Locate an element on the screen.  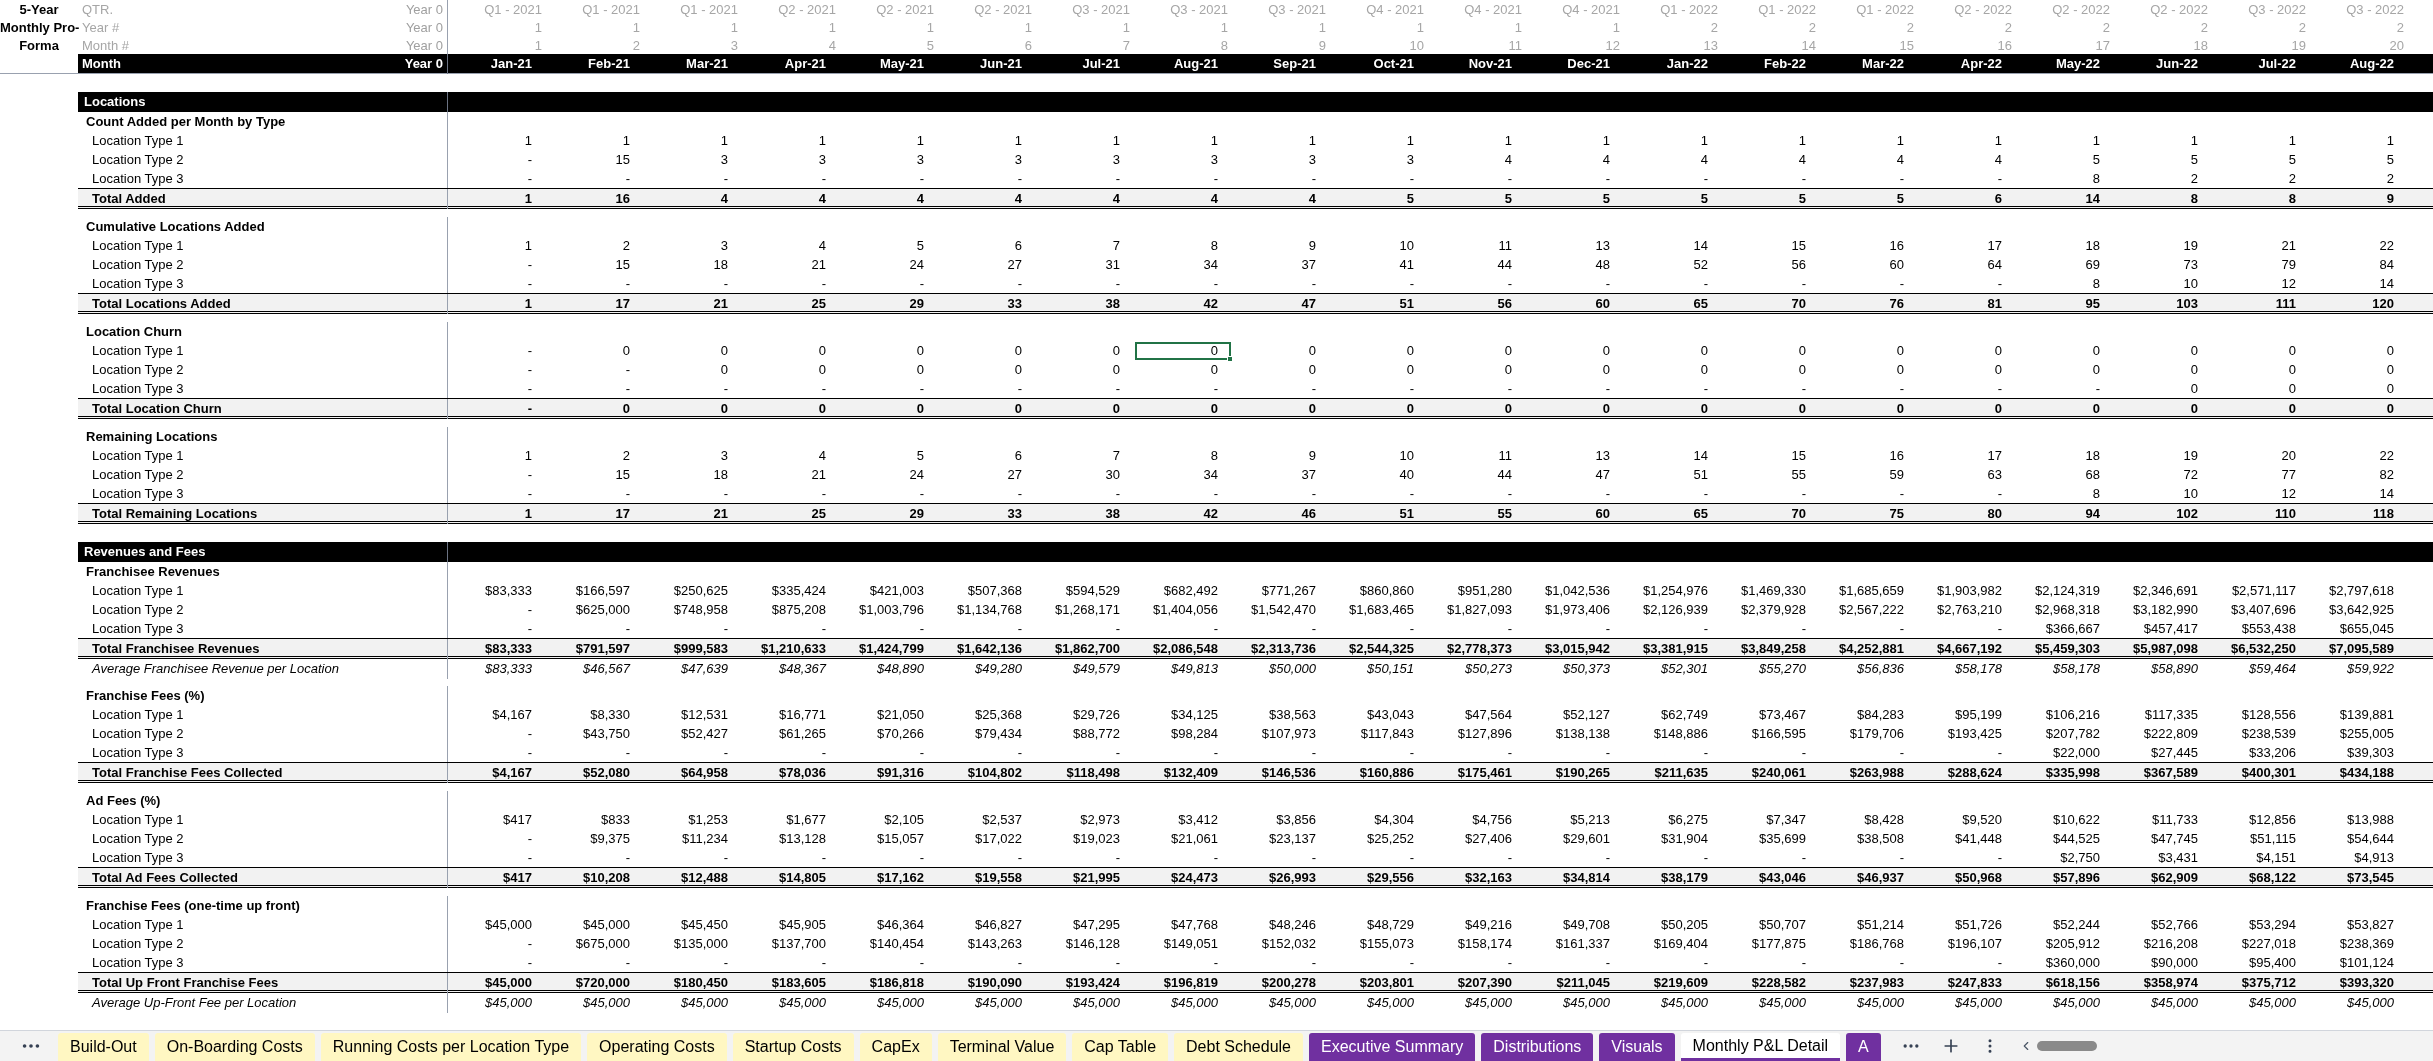
table-cell-text: Q2 - 2021 is located at coordinates (905, 10).